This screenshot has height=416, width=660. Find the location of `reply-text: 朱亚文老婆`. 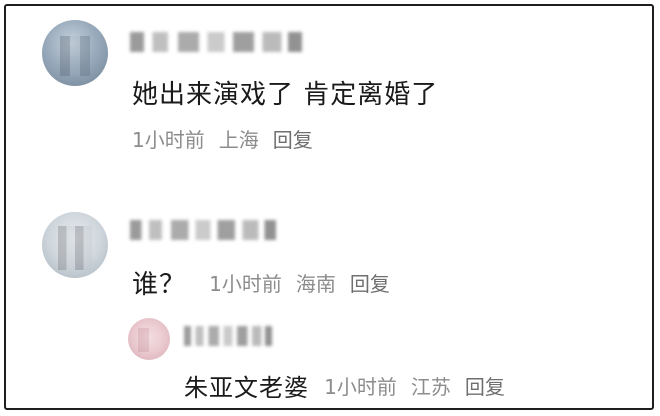

reply-text: 朱亚文老婆 is located at coordinates (246, 388).